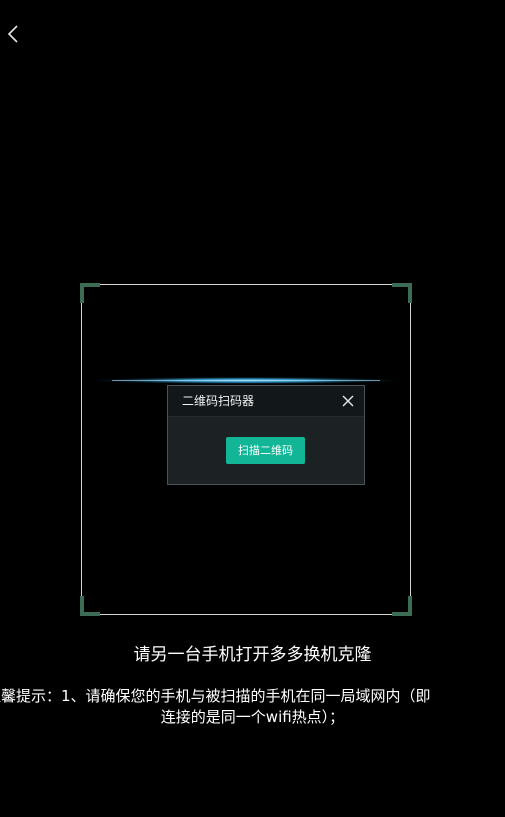 The image size is (505, 817). I want to click on qr-scanner-dialog: 二维码扫码器 扫描二维码, so click(266, 435).